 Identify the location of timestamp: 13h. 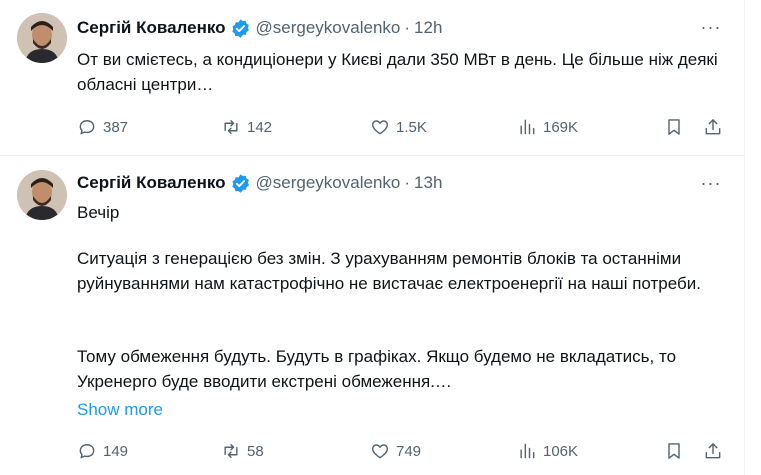
(428, 183).